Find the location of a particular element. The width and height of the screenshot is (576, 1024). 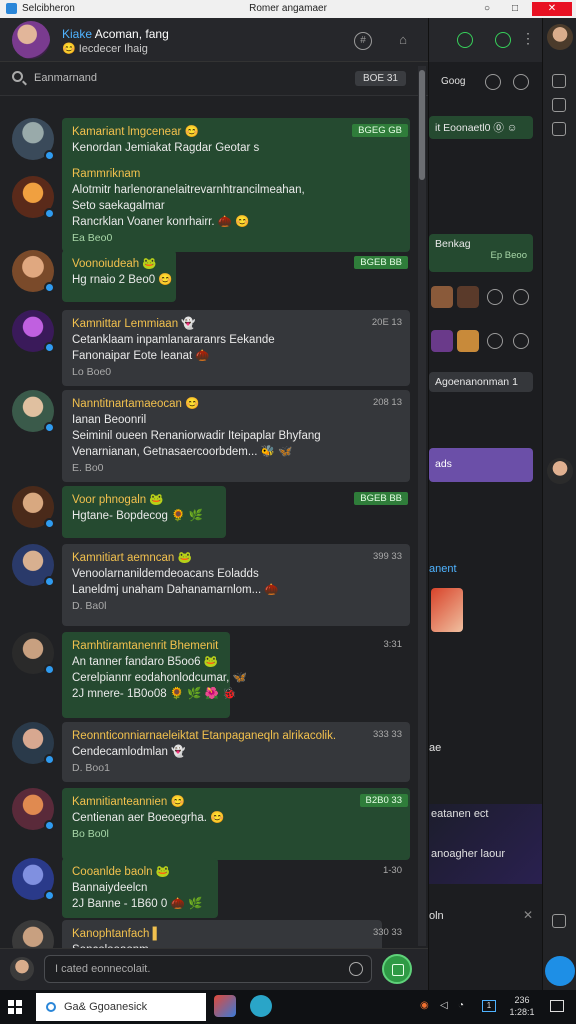

message-input-placeholder: I cated eonnecolait. is located at coordinates (103, 969).